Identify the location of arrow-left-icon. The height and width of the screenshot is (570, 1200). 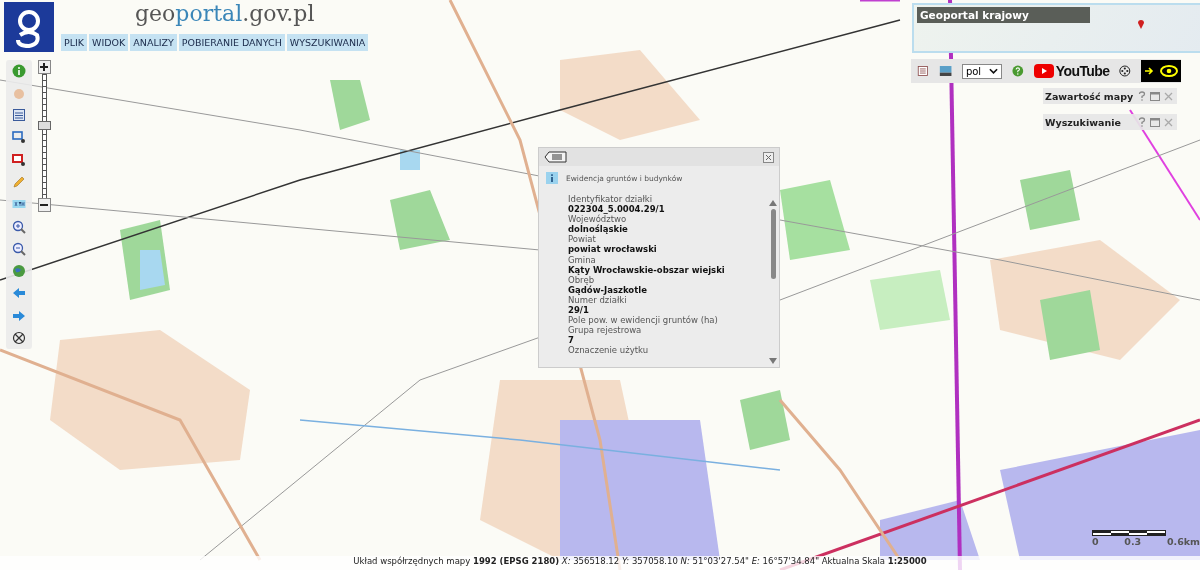
(19, 293).